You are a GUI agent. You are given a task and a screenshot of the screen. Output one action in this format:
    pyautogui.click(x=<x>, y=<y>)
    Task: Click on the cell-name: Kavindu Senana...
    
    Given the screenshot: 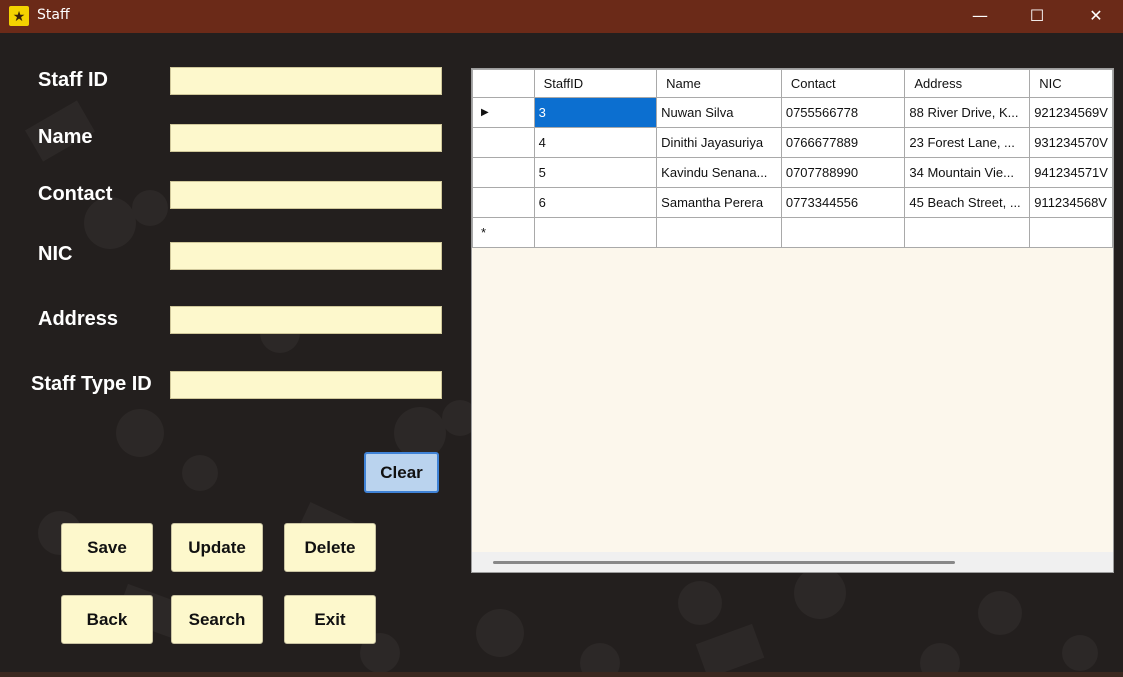 What is the action you would take?
    pyautogui.click(x=719, y=172)
    